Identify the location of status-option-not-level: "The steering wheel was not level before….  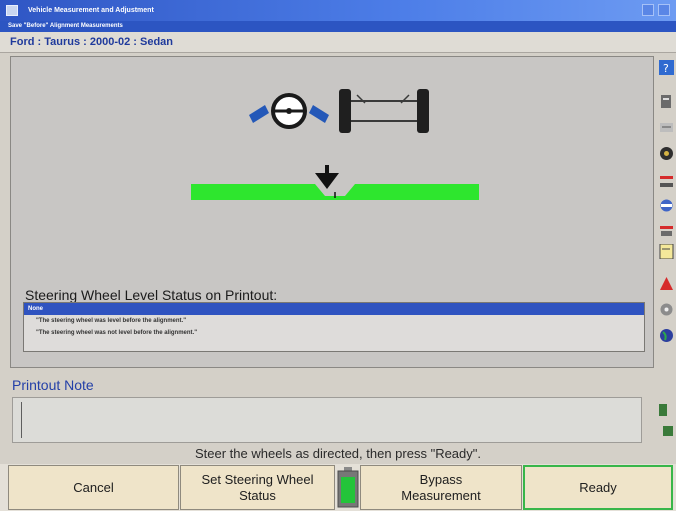
(334, 333).